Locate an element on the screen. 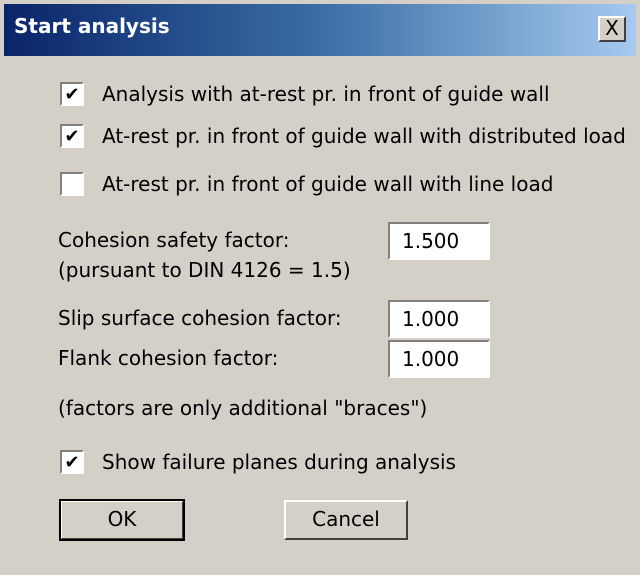  cohesion-safety-label: Cohesion safety factor: is located at coordinates (174, 240).